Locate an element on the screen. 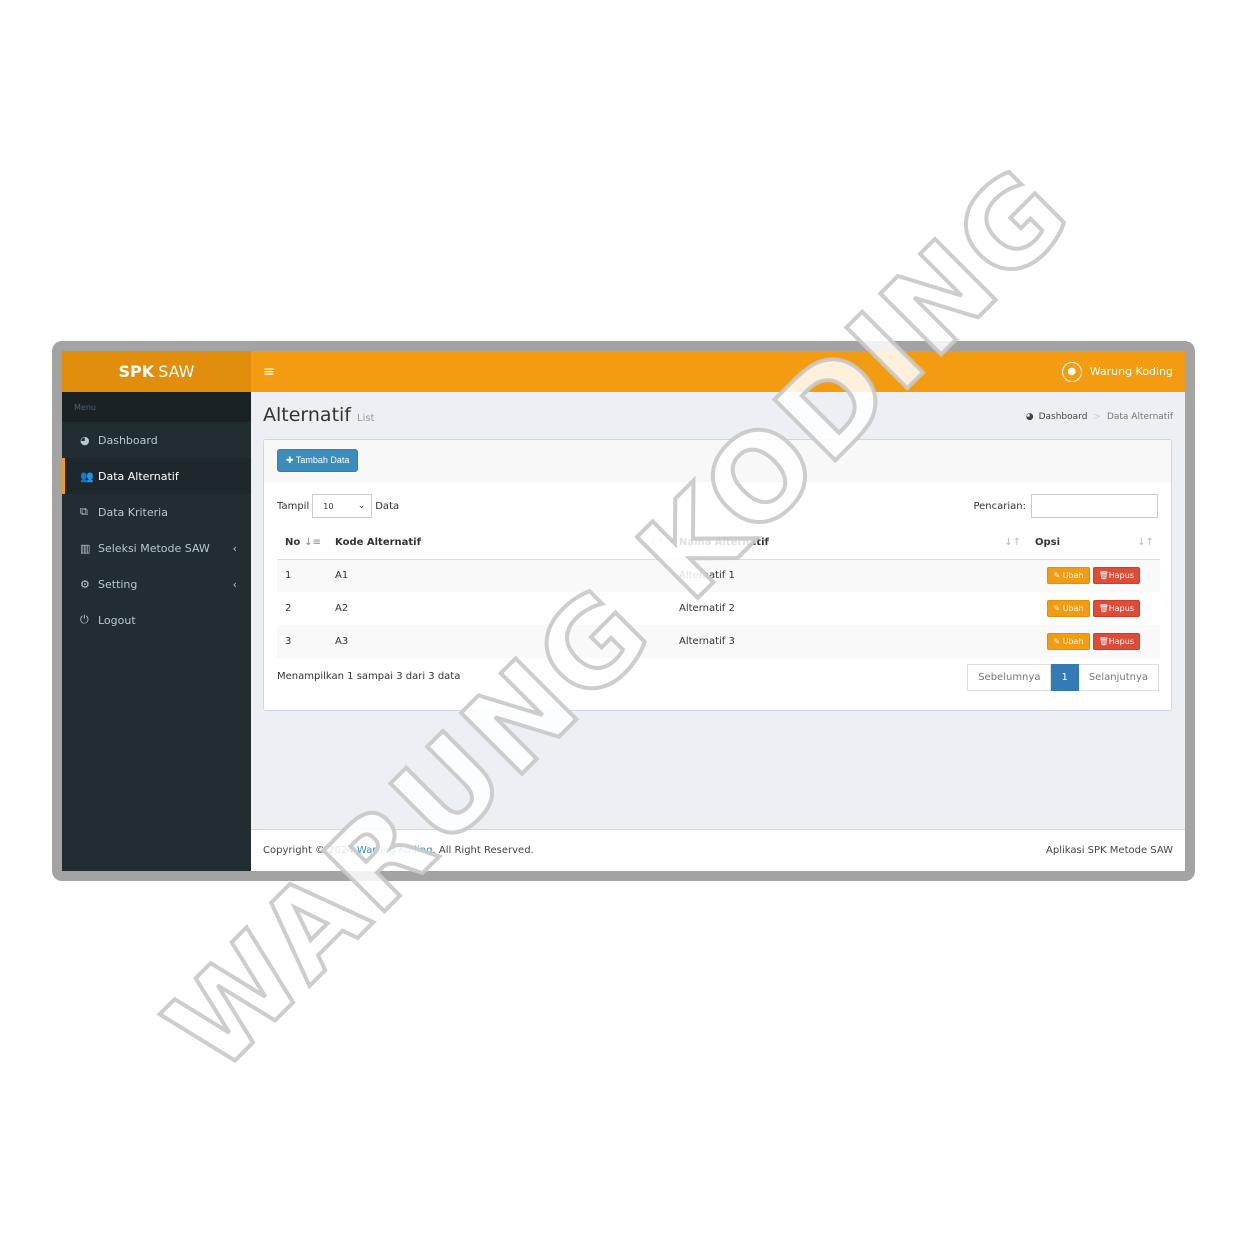 The image size is (1250, 1250). table-row: 2 A2 Alternatif 2 ✎ Ubah 🗑Hapus is located at coordinates (718, 608).